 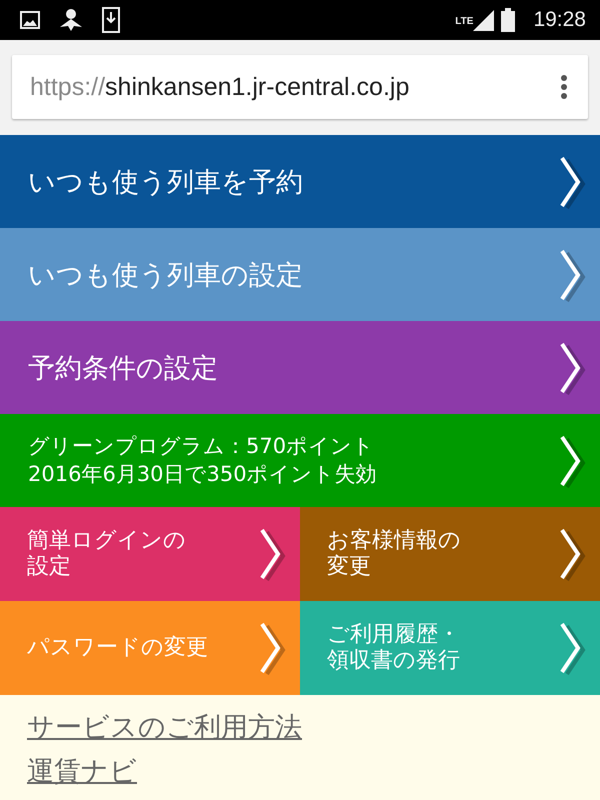 I want to click on menu-item: いつも使う列車の設定, so click(x=300, y=274).